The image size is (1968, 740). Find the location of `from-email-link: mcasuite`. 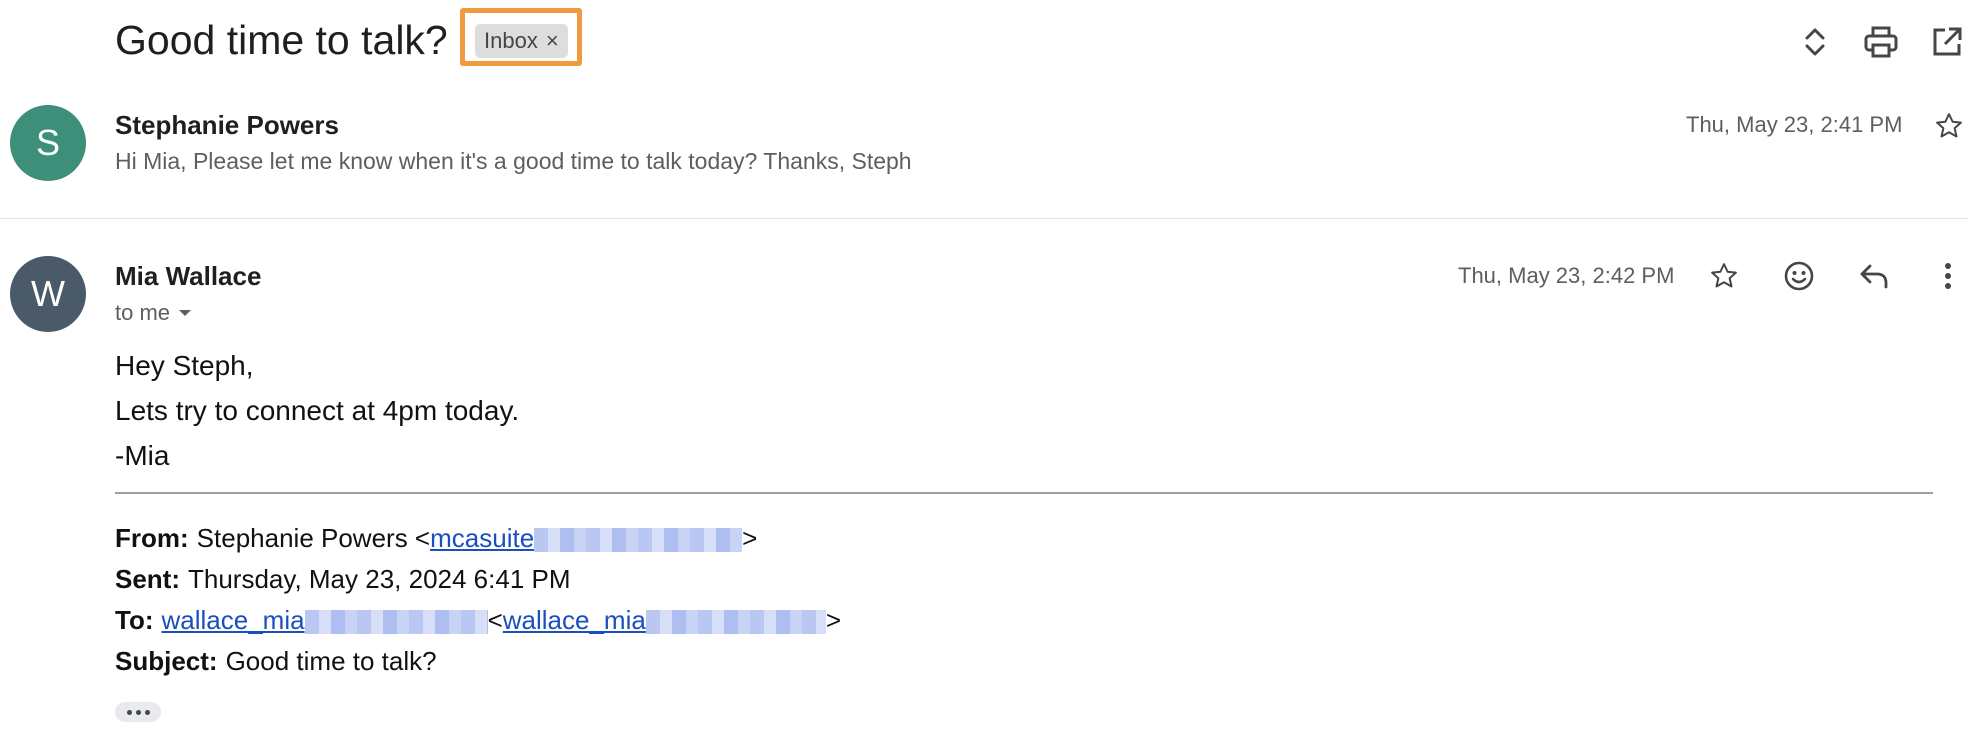

from-email-link: mcasuite is located at coordinates (586, 538).